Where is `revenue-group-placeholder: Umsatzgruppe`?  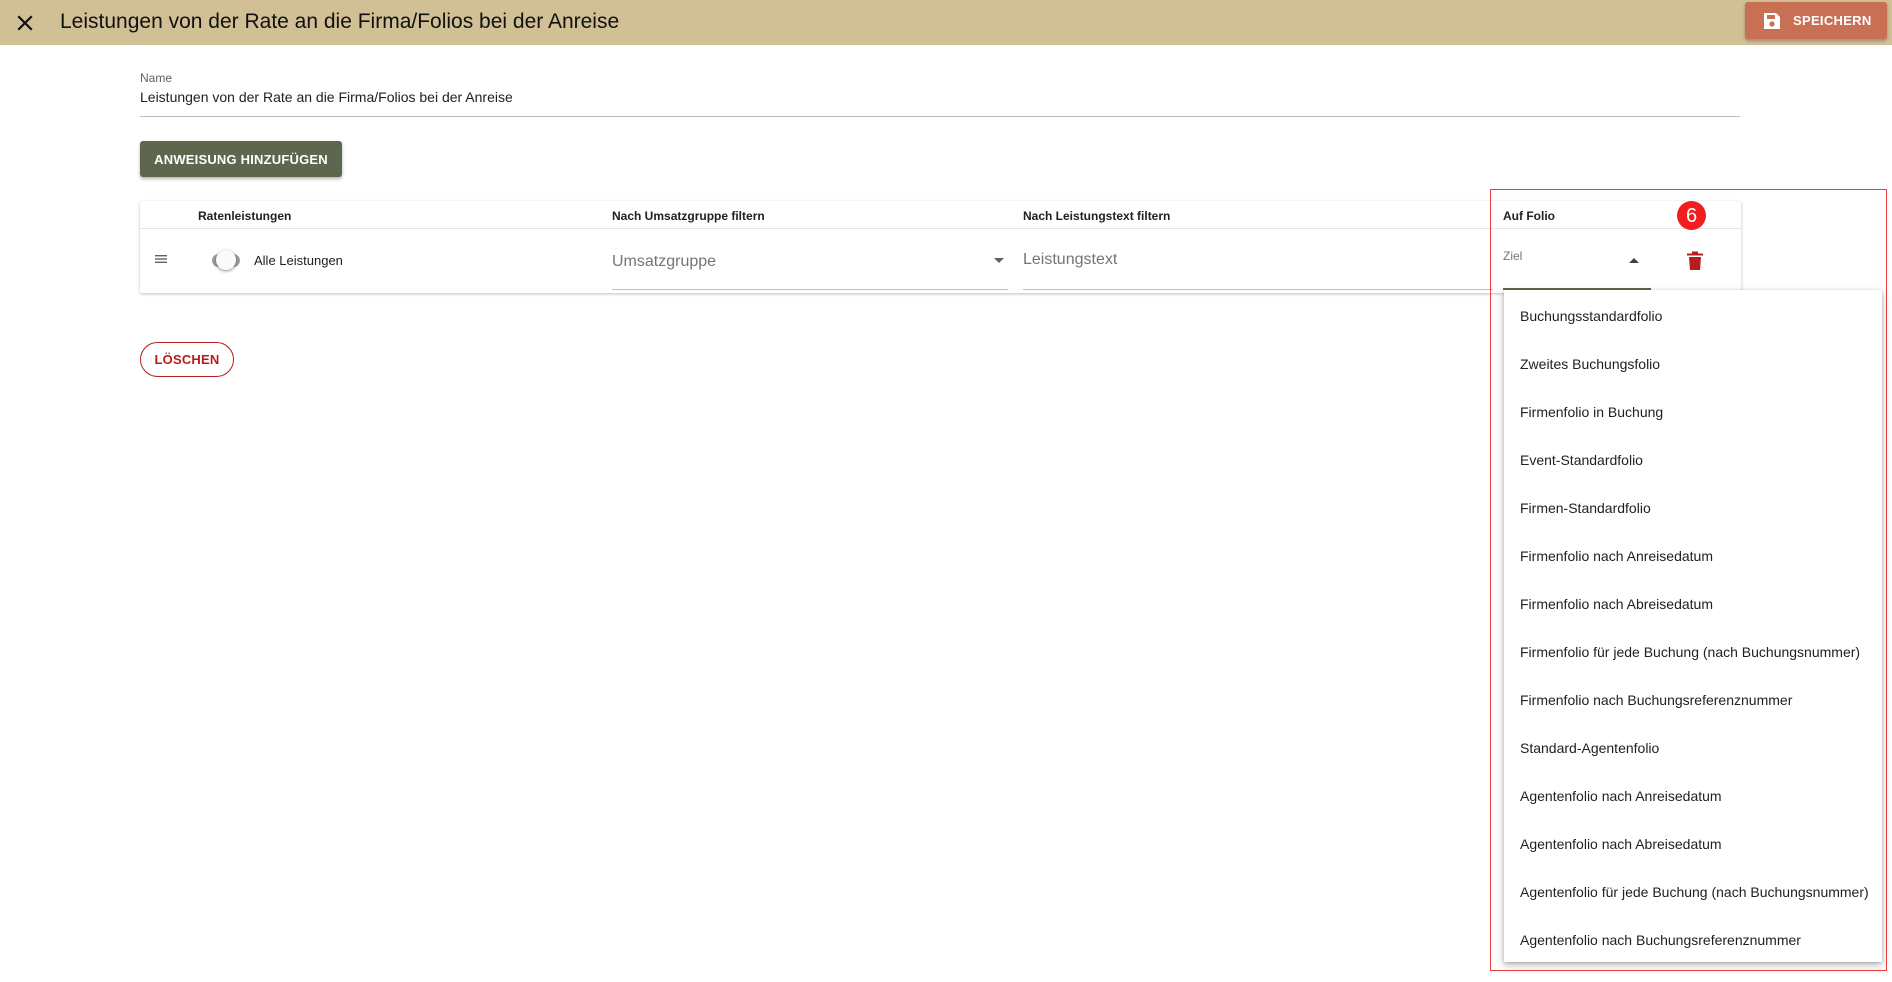 revenue-group-placeholder: Umsatzgruppe is located at coordinates (664, 261).